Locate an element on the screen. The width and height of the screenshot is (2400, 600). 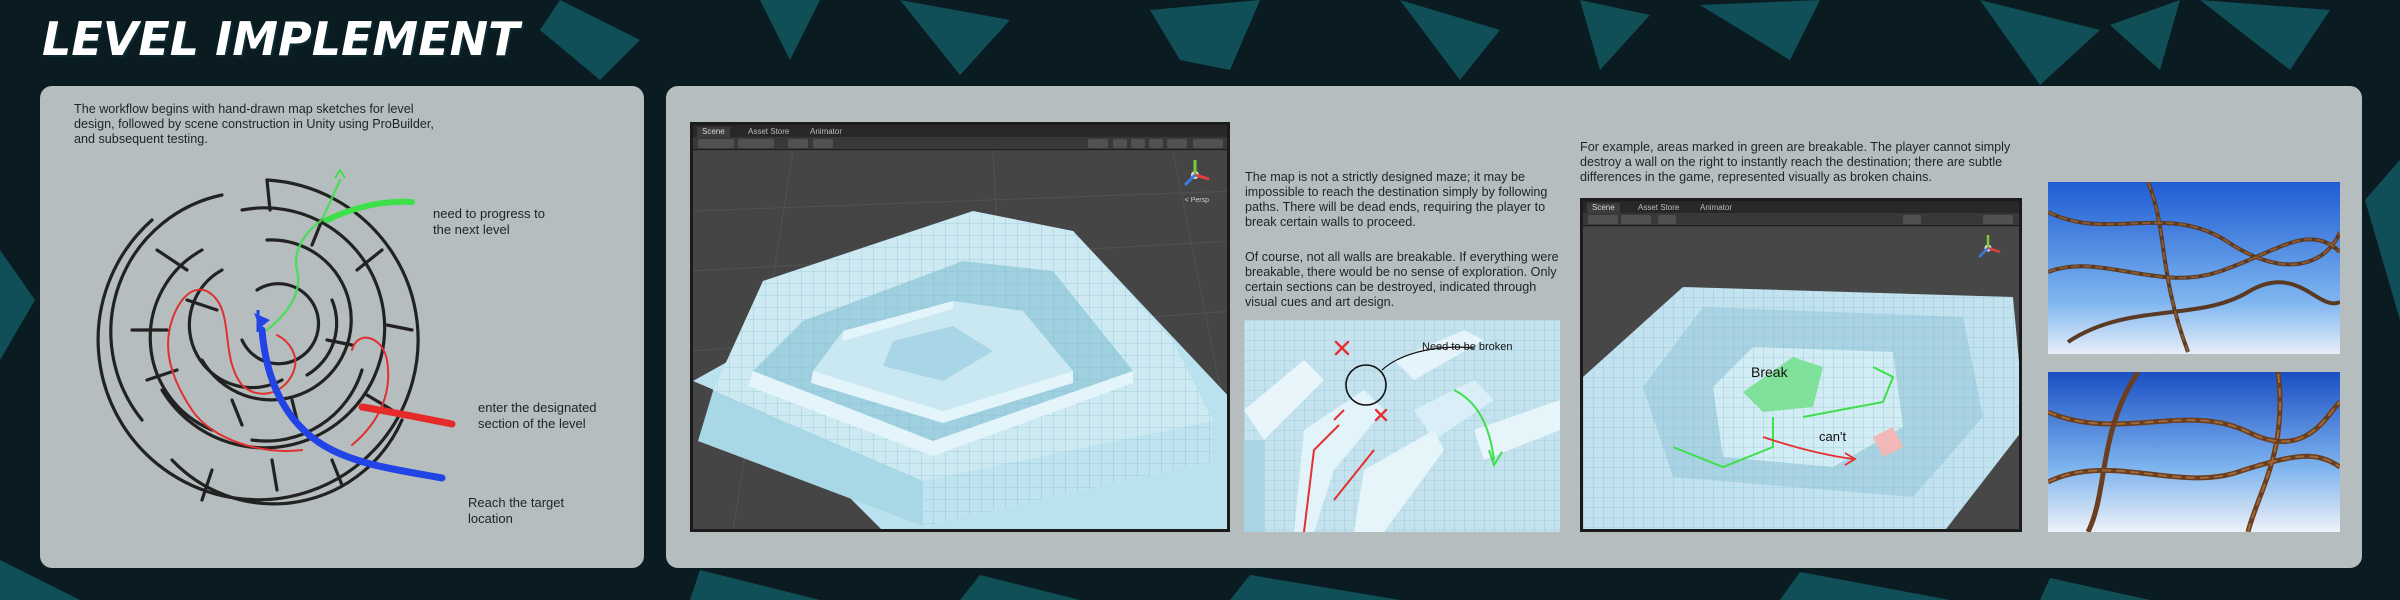
annotation-break-needed: Need to be broken is located at coordinates (1467, 347).